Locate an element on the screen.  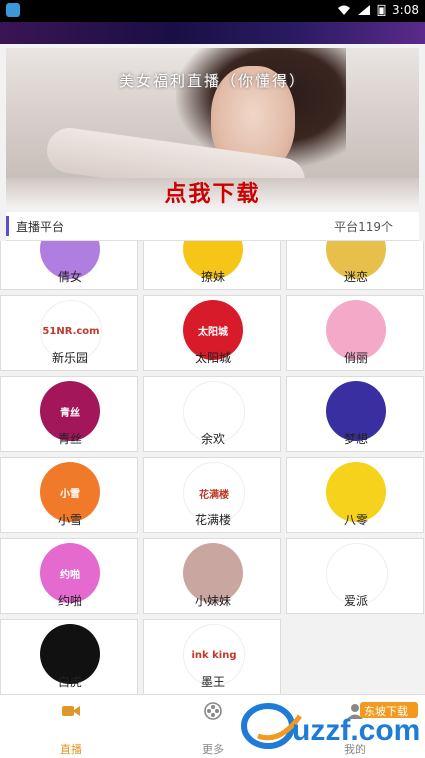
platform-item: 青丝 青丝 is located at coordinates (69, 414).